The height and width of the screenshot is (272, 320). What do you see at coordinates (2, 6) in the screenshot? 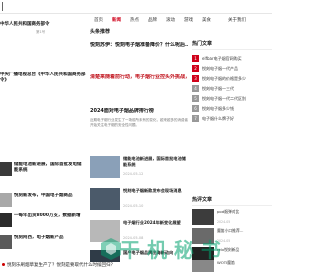
I see `top-bar-divider` at bounding box center [2, 6].